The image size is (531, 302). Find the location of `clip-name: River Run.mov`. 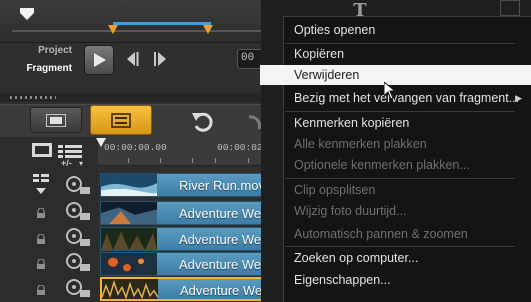

clip-name: River Run.mov is located at coordinates (222, 185).